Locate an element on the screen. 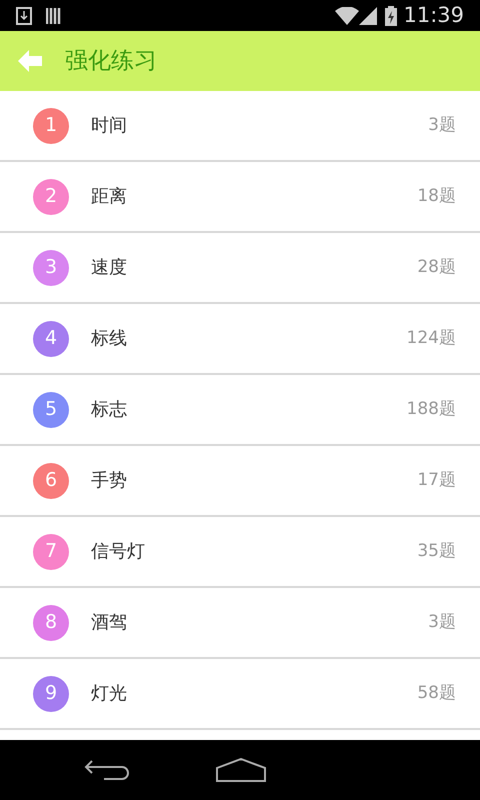 The image size is (480, 800). question-count: 124题 is located at coordinates (431, 338).